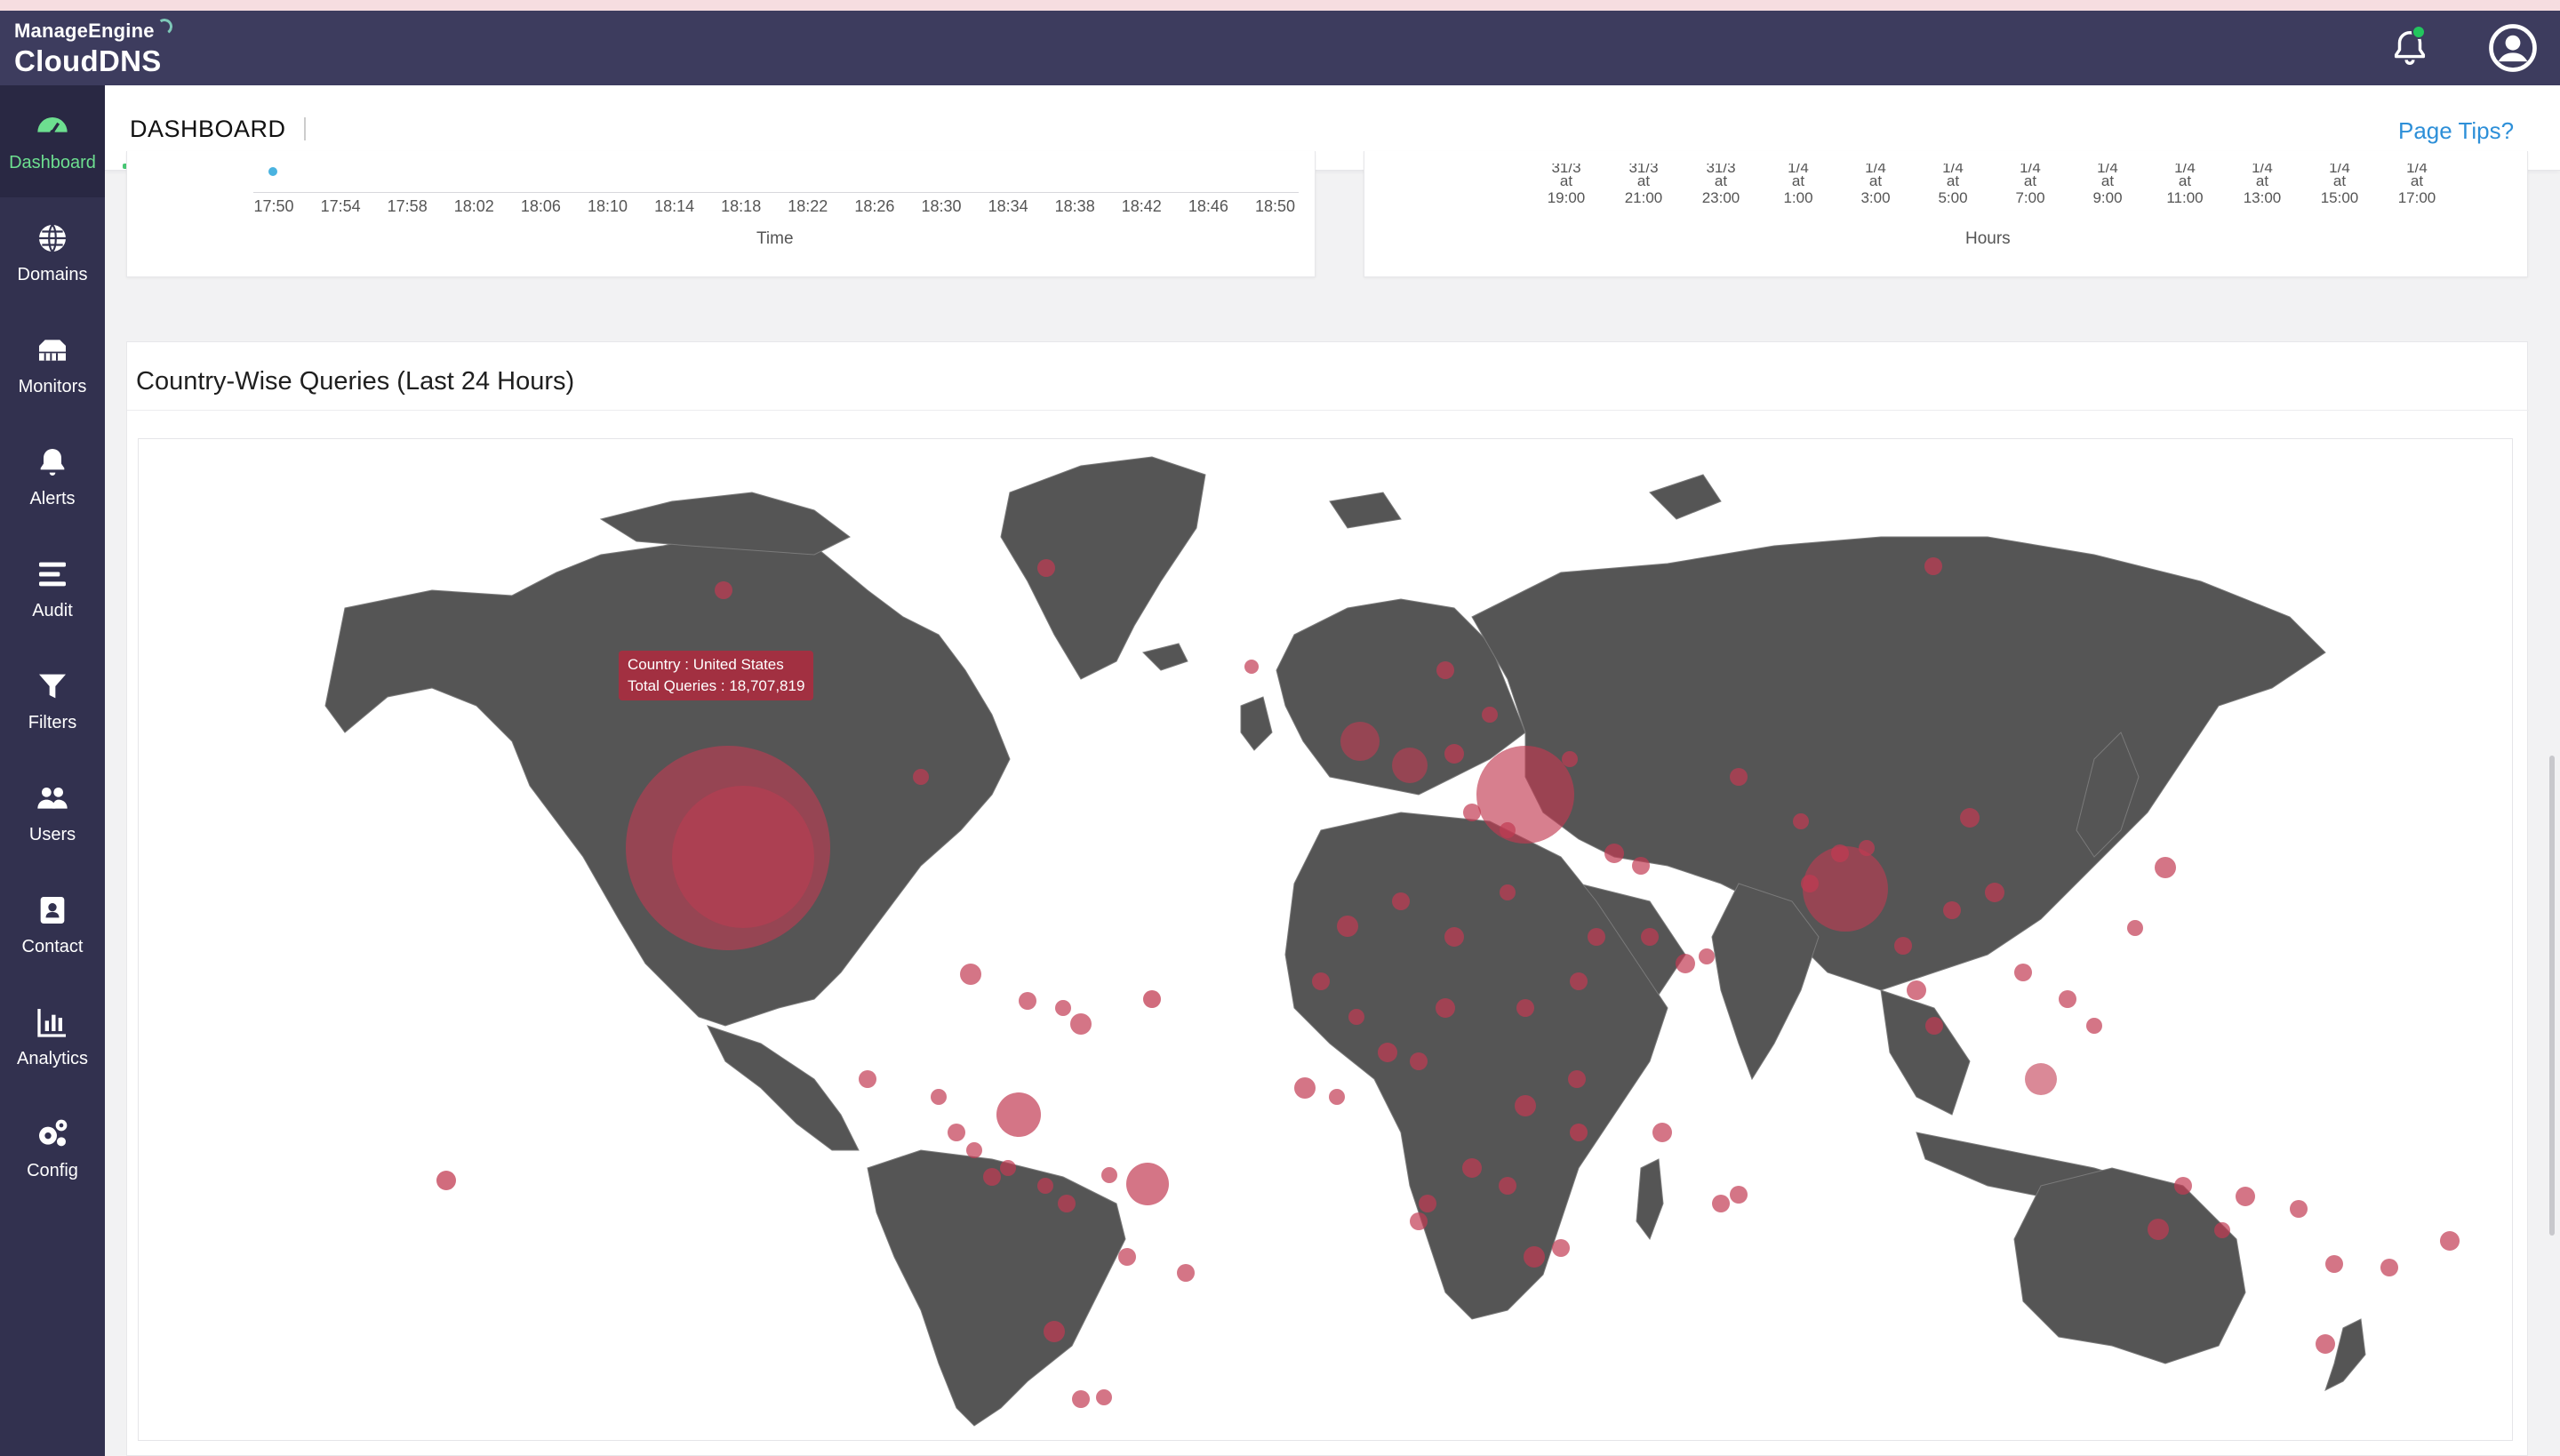 Image resolution: width=2560 pixels, height=1456 pixels. Describe the element at coordinates (52, 365) in the screenshot. I see `sidebar-item-monitors: Monitors` at that location.